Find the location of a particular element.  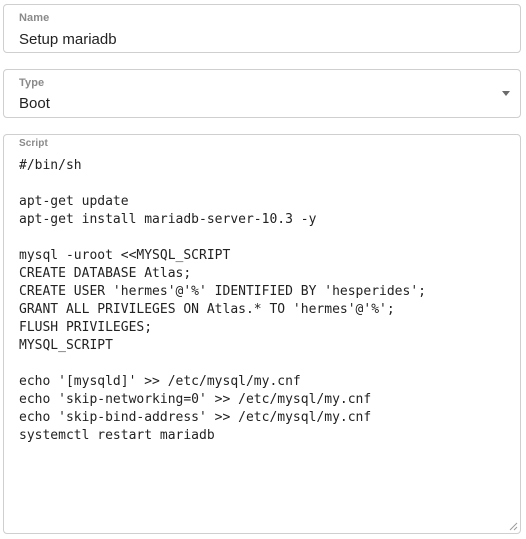

script-label: Script is located at coordinates (33, 143).